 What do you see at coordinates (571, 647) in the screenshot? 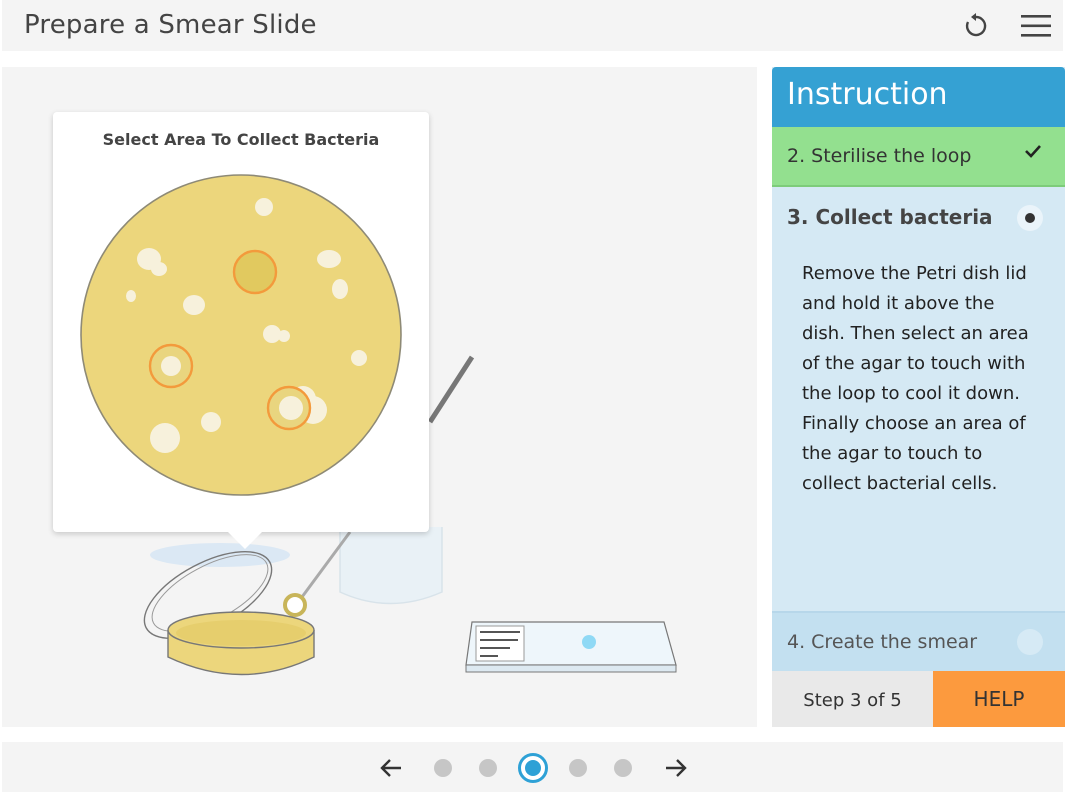
I see `microscope-slide` at bounding box center [571, 647].